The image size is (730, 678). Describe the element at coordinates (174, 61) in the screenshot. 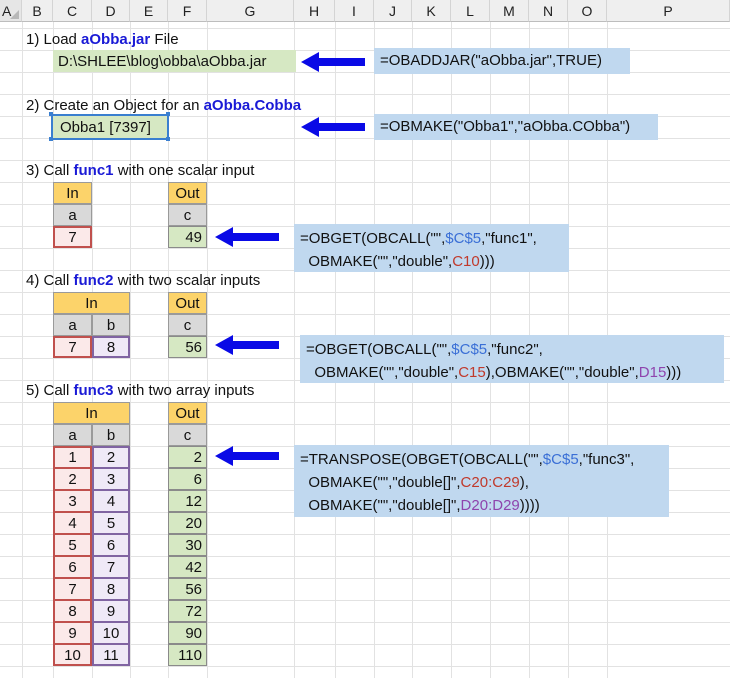

I see `jar-path-cell: D:\SHLEE\blog\obba\aObba.jar` at that location.